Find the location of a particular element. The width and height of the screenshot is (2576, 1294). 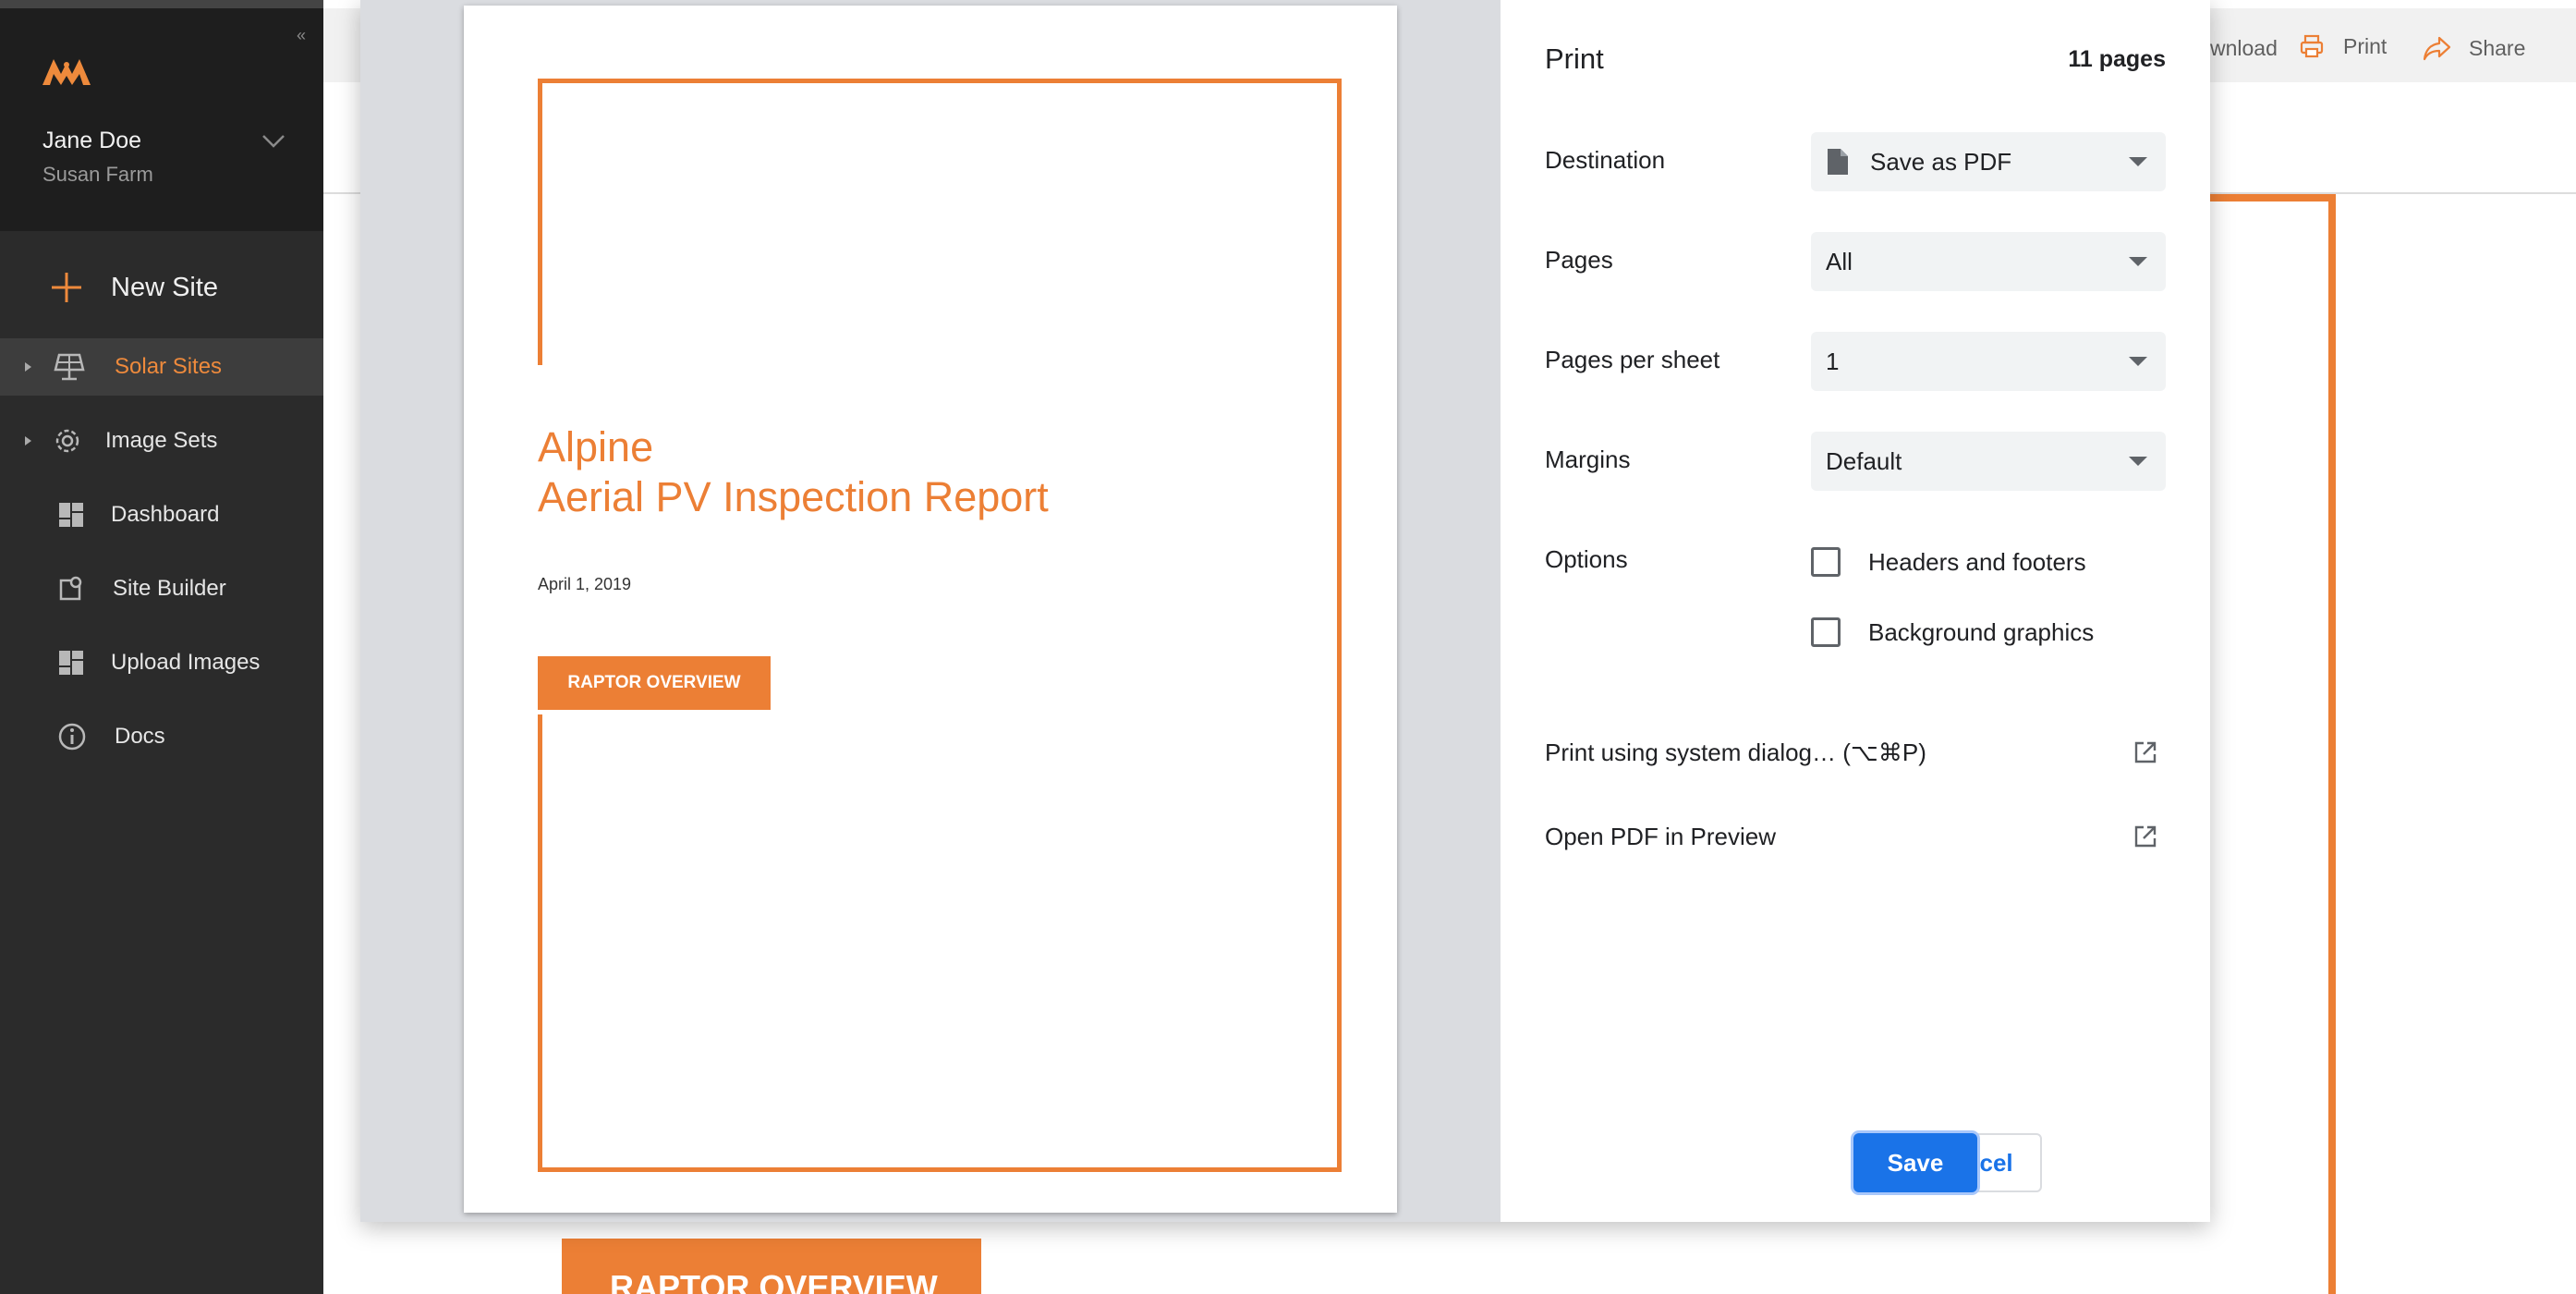

share-icon is located at coordinates (2437, 48).